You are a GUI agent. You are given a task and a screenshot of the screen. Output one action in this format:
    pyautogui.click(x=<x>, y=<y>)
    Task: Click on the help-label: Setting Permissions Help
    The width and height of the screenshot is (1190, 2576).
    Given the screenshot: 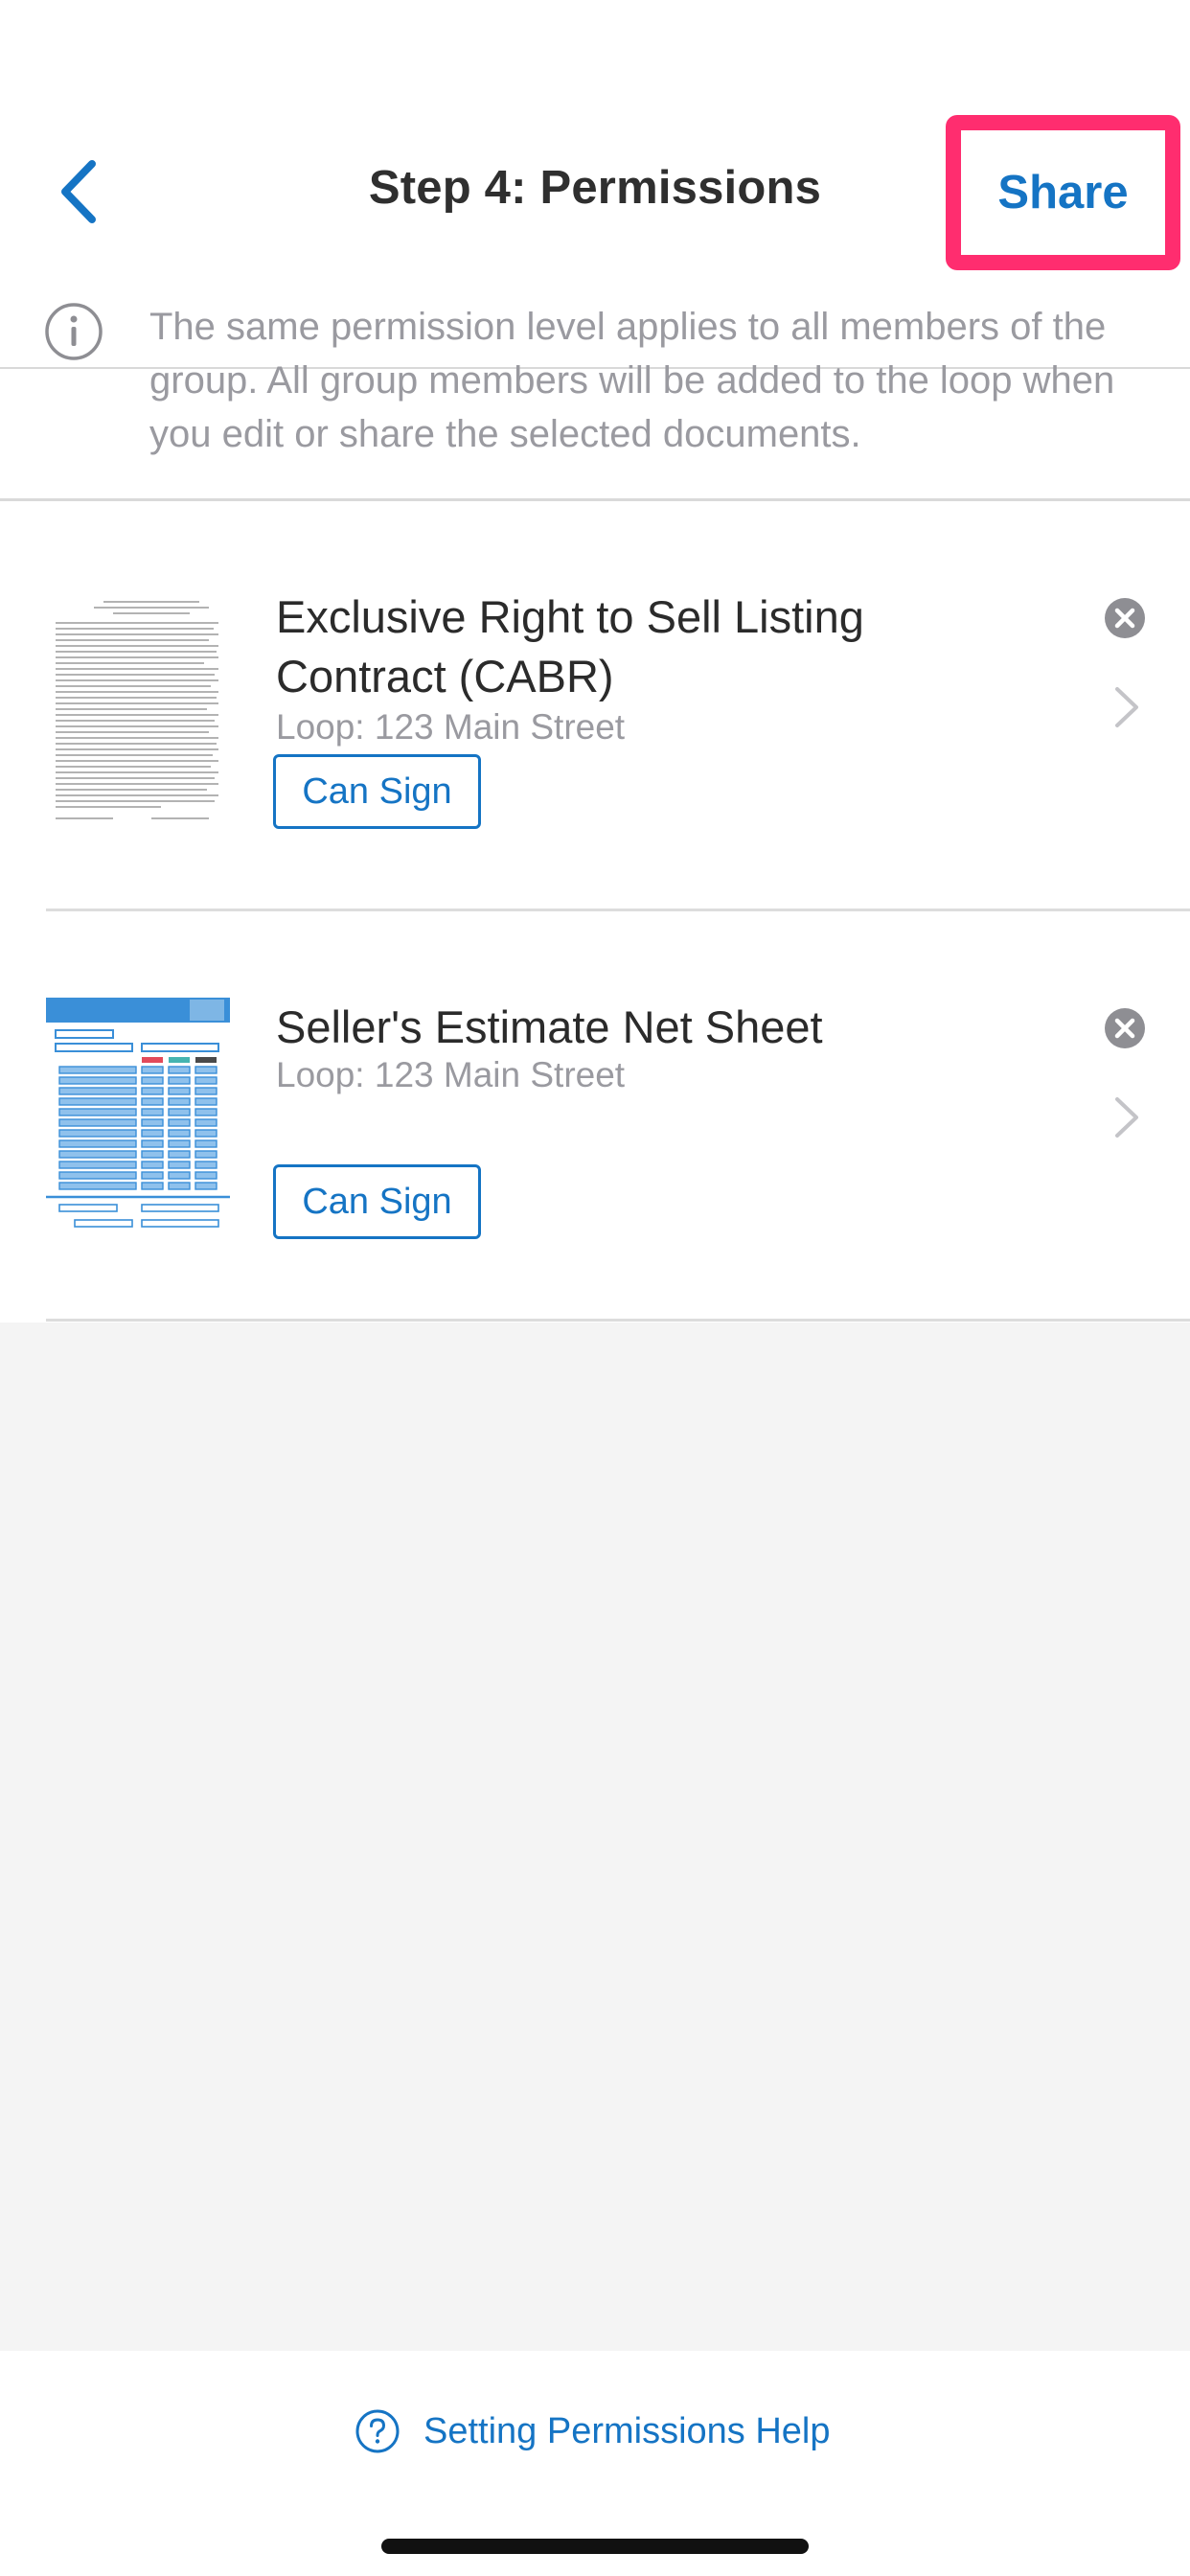 What is the action you would take?
    pyautogui.click(x=627, y=2430)
    